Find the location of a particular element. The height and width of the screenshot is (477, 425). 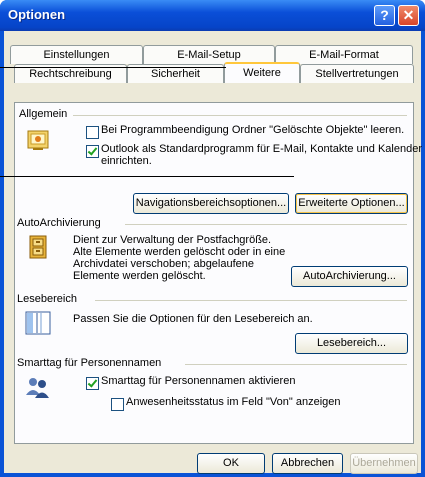

section-lesebereich: Lesebereich is located at coordinates (214, 299).